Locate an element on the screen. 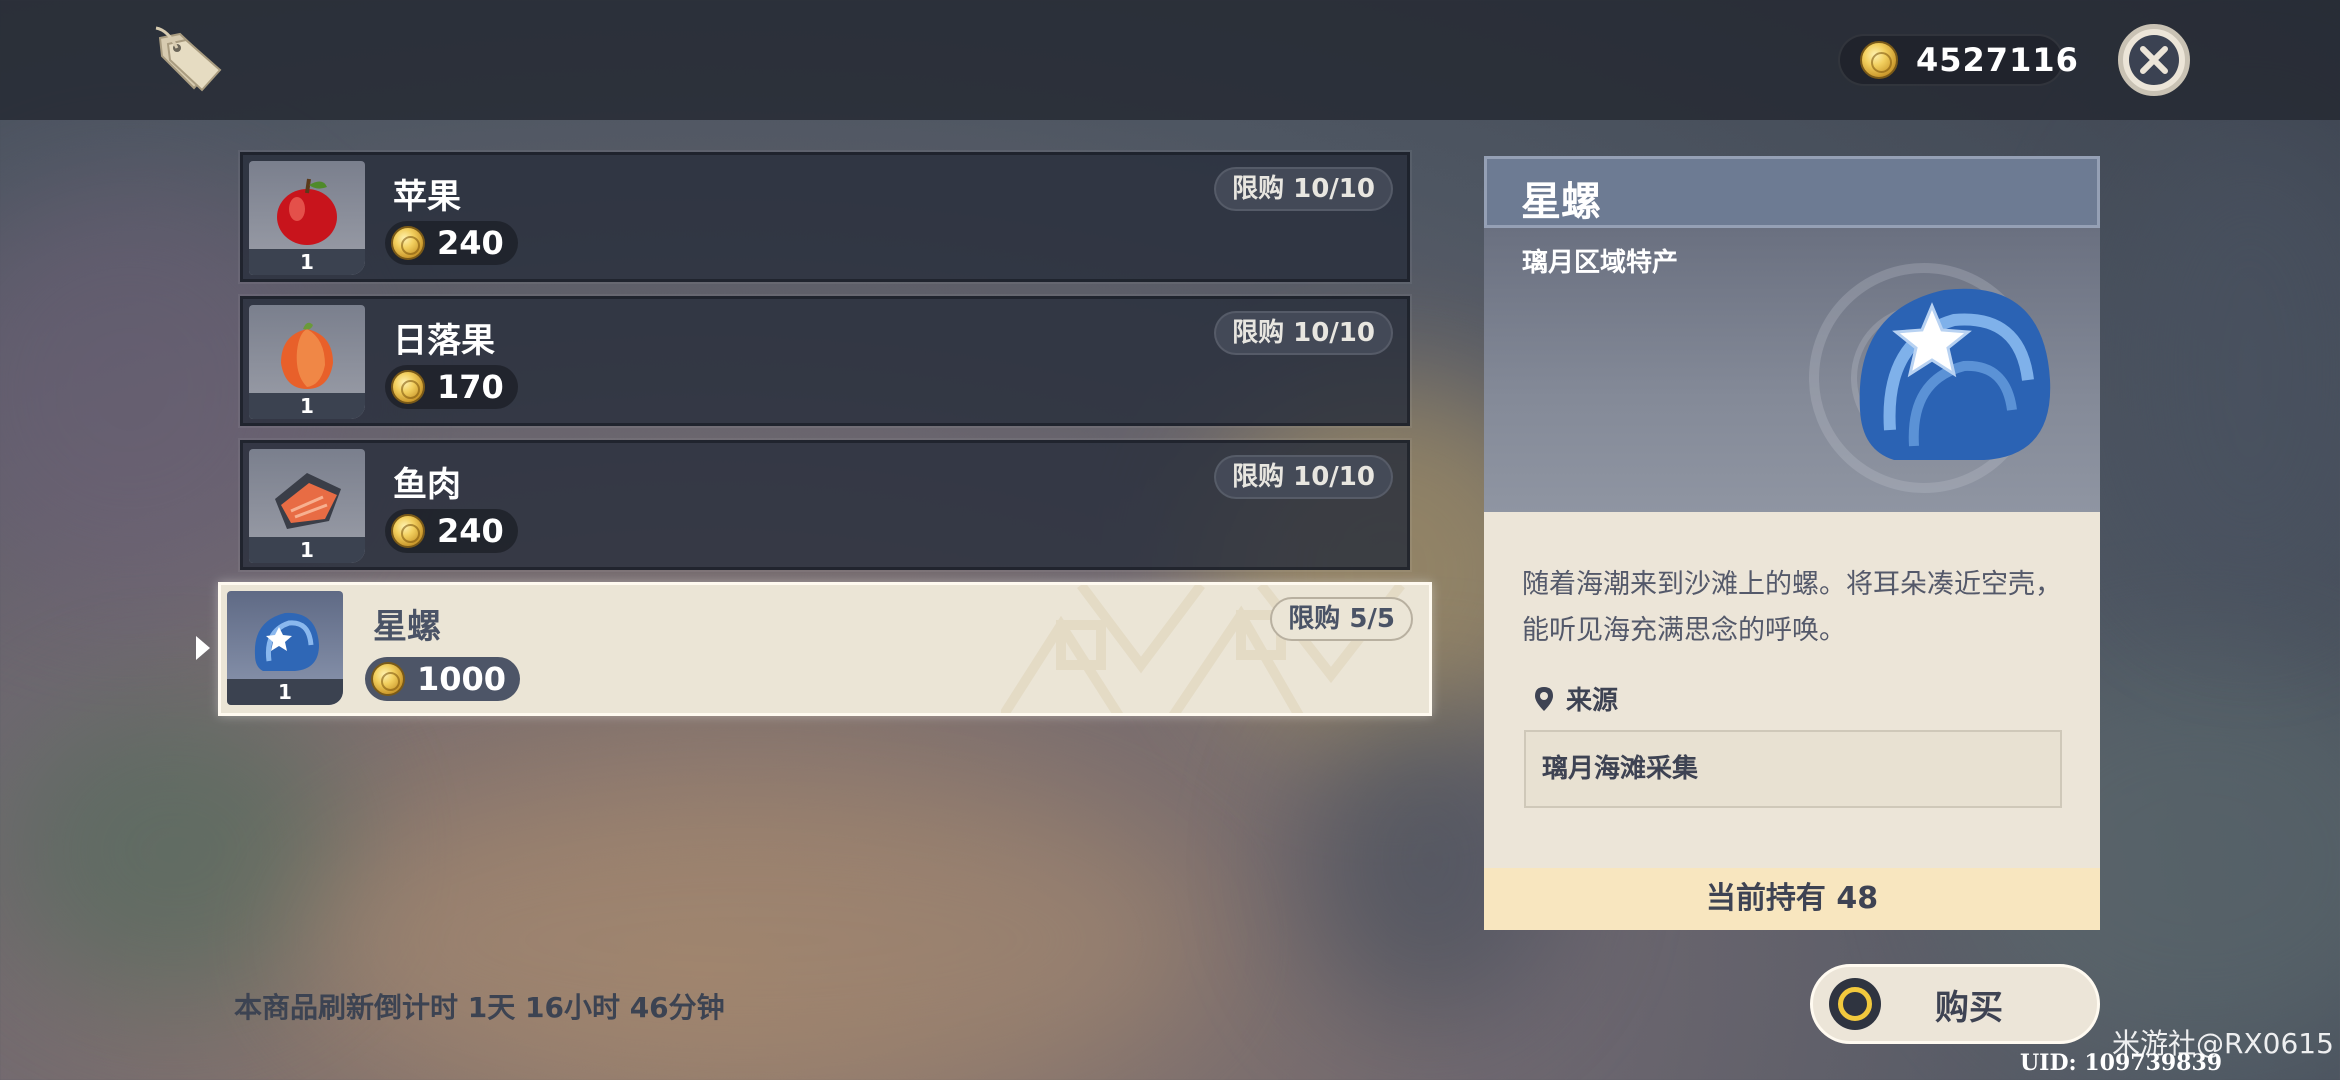 The height and width of the screenshot is (1080, 2340). close-button is located at coordinates (2154, 60).